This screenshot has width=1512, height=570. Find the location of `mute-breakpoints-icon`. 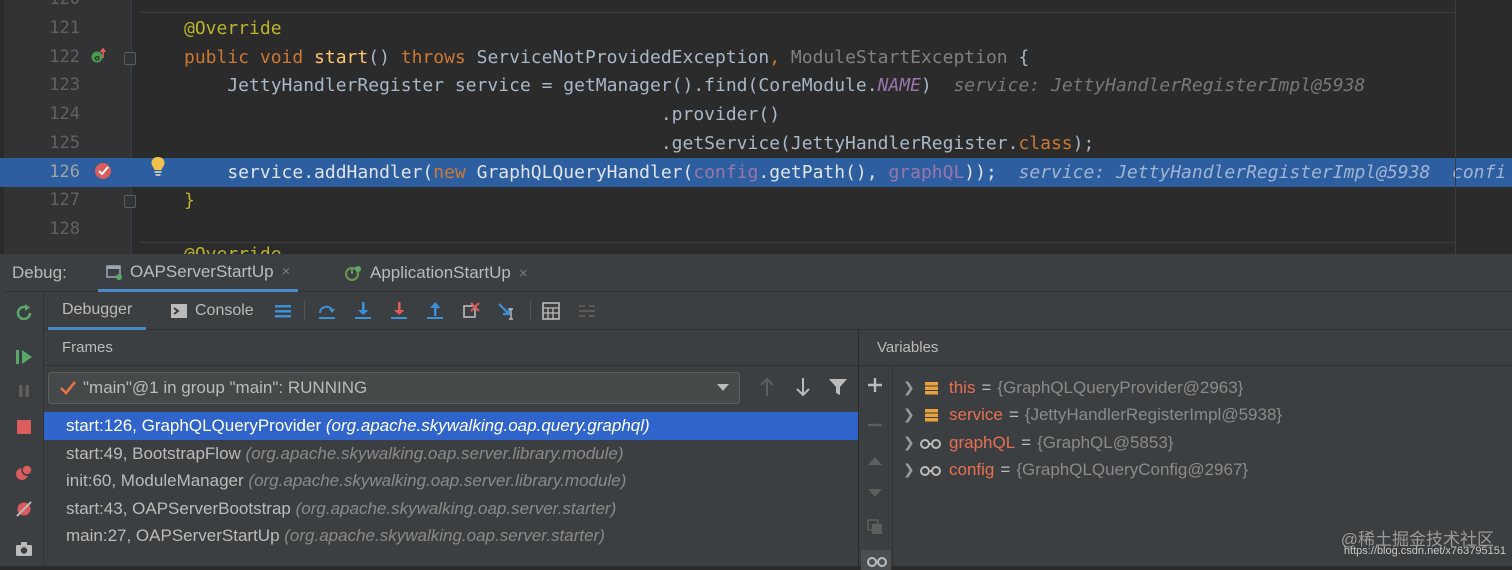

mute-breakpoints-icon is located at coordinates (24, 509).